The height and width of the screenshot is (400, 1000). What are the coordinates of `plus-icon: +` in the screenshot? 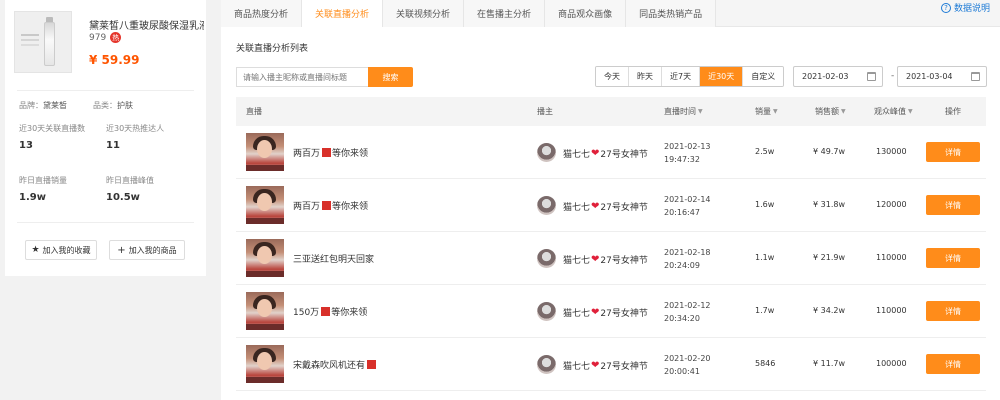 It's located at (121, 250).